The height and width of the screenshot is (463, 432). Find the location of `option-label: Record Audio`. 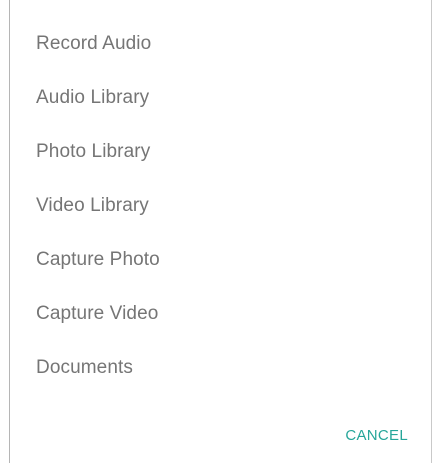

option-label: Record Audio is located at coordinates (94, 43).